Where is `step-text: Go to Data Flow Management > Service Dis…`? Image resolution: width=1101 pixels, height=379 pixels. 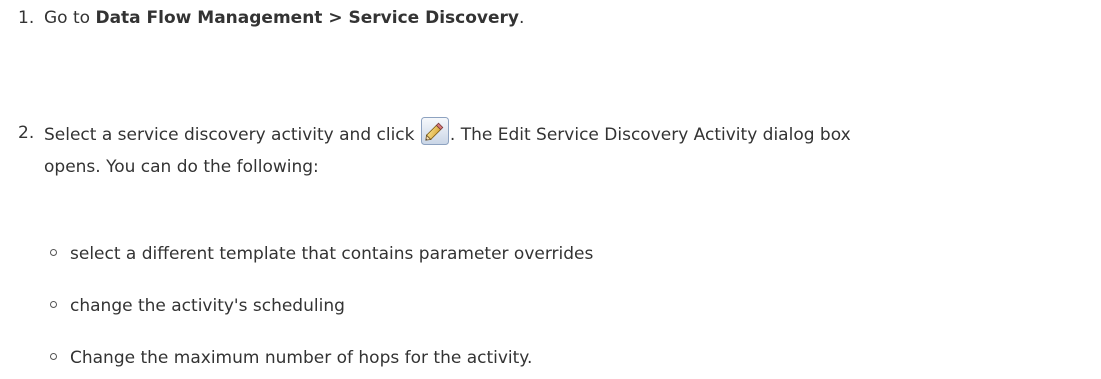
step-text: Go to Data Flow Management > Service Dis… is located at coordinates (284, 18).